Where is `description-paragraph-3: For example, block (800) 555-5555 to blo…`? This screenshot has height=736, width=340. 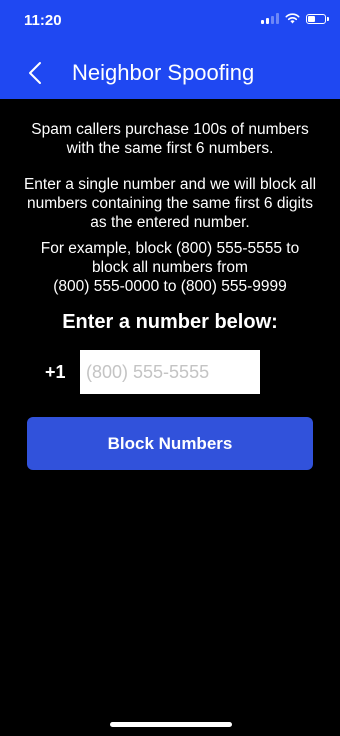
description-paragraph-3: For example, block (800) 555-5555 to blo… is located at coordinates (170, 267).